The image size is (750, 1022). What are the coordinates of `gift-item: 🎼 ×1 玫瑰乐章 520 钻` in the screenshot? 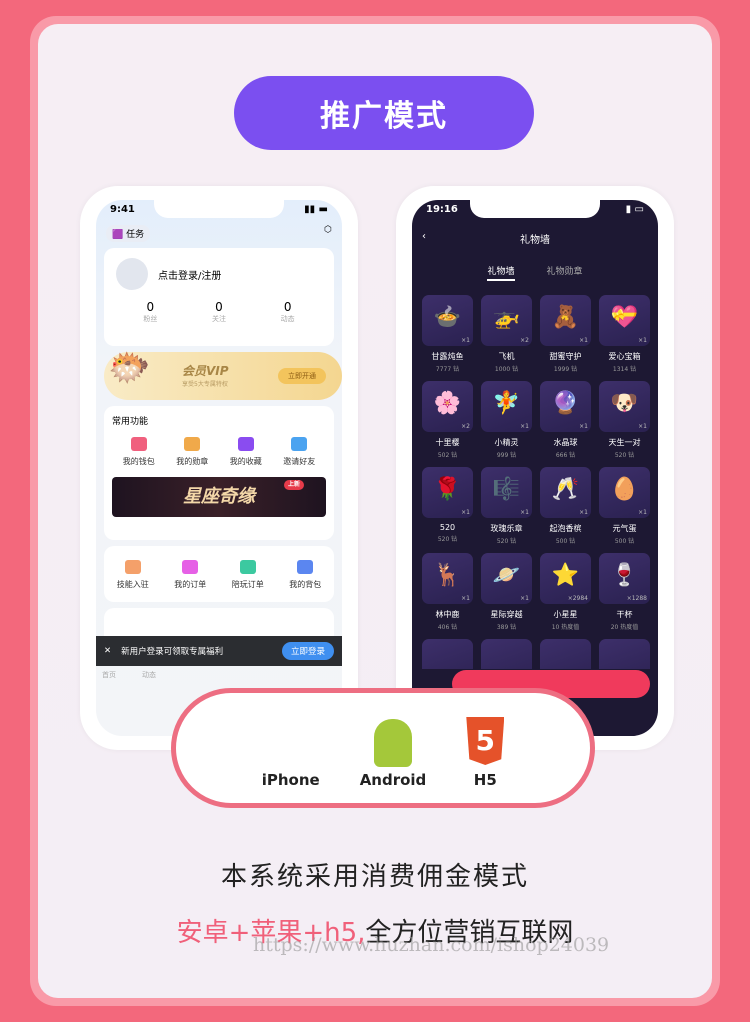 It's located at (506, 510).